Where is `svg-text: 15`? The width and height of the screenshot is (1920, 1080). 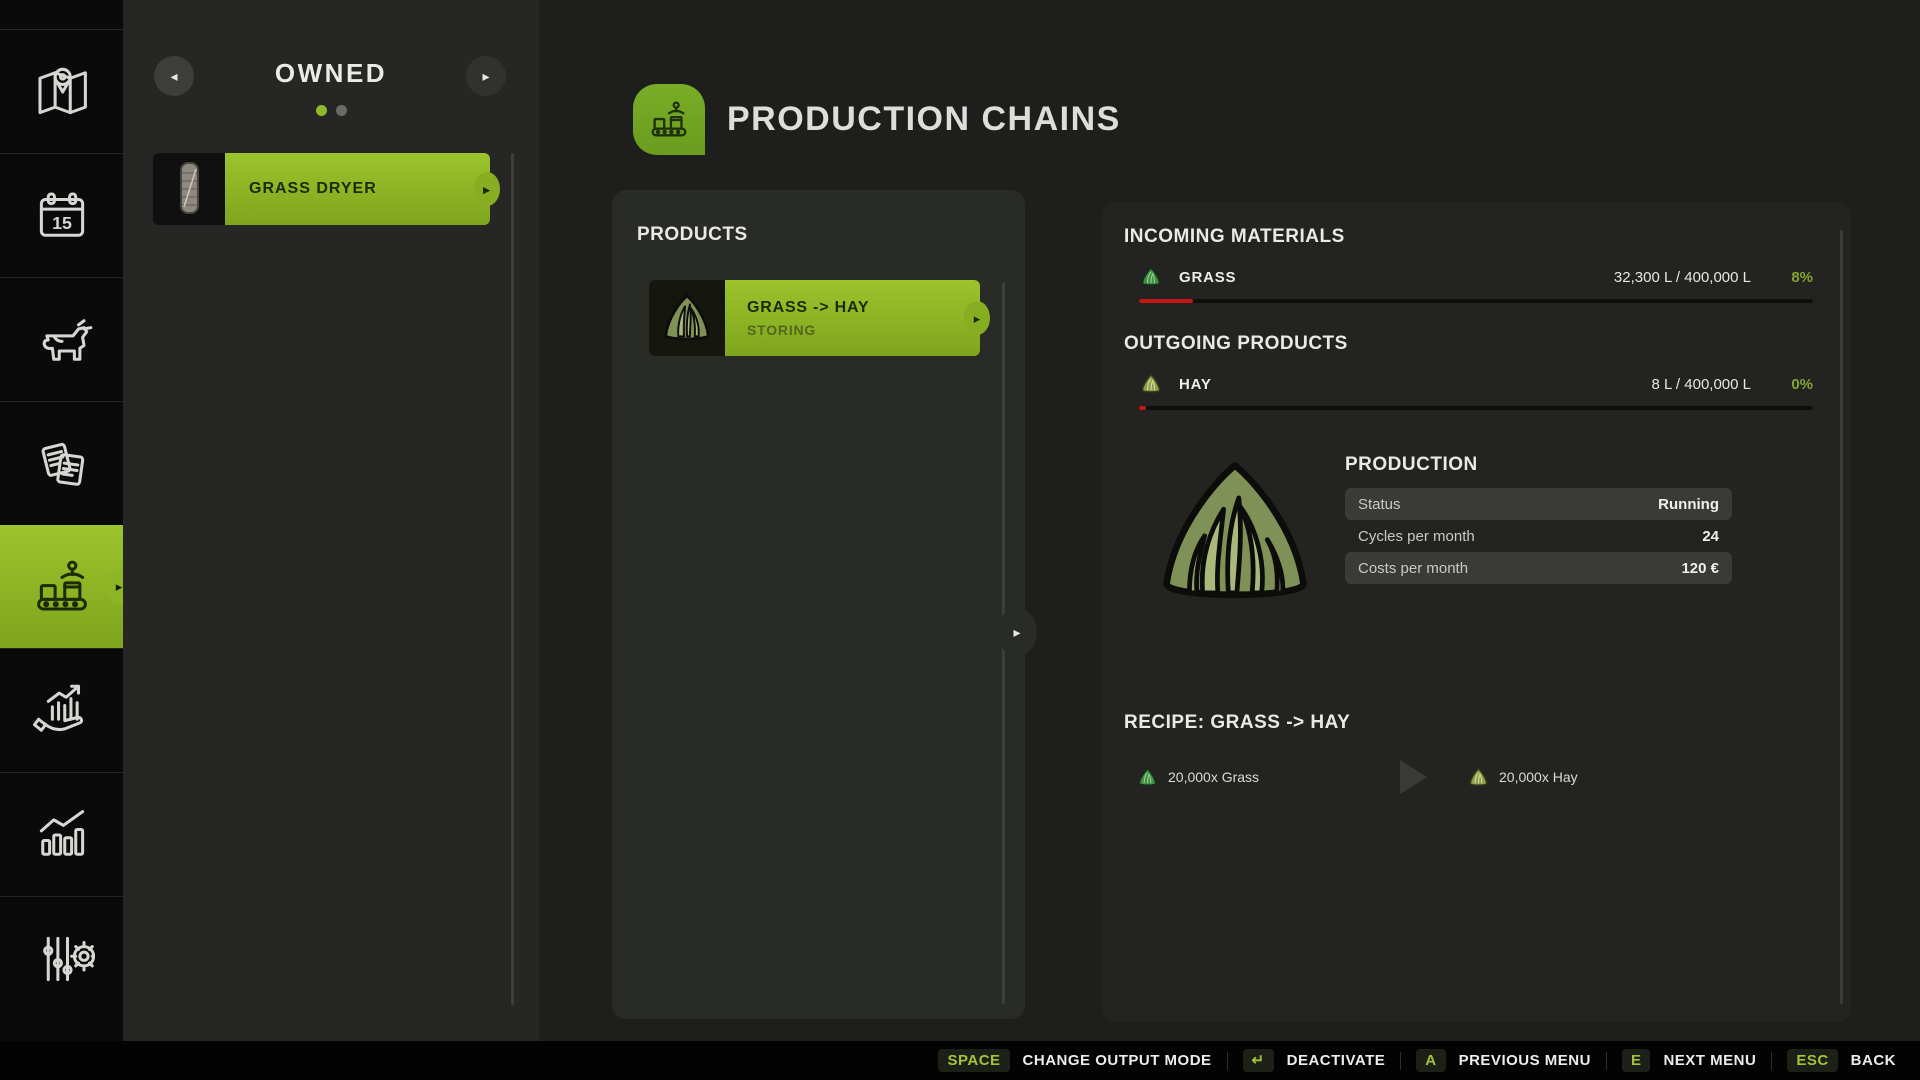
svg-text: 15 is located at coordinates (62, 223).